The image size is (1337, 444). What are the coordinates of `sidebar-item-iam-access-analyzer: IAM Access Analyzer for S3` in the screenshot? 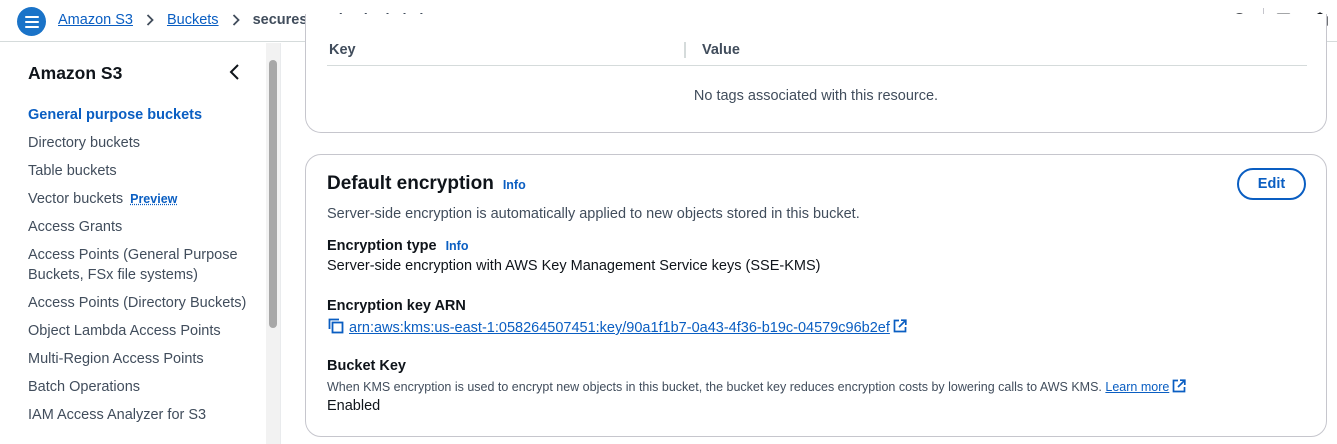 It's located at (143, 415).